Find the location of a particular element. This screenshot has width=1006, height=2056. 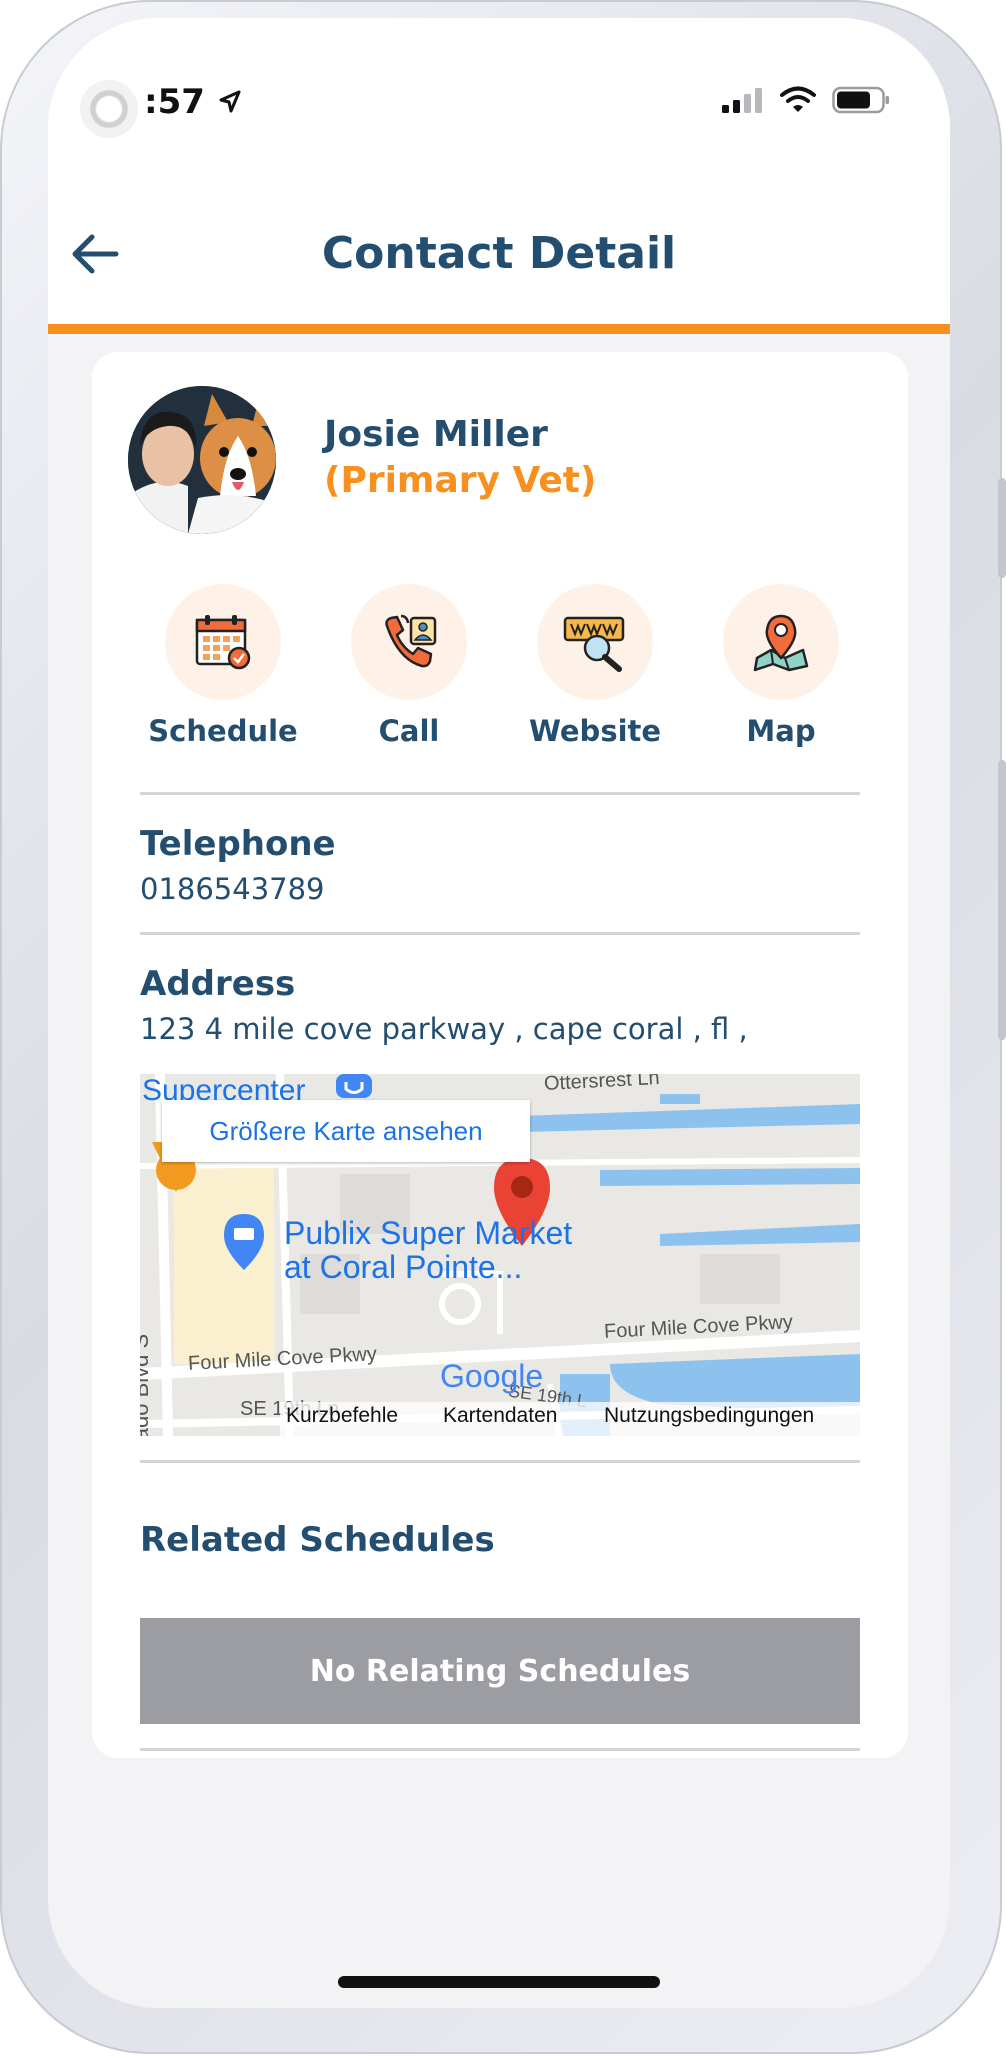

schedule-action-circle is located at coordinates (223, 642).